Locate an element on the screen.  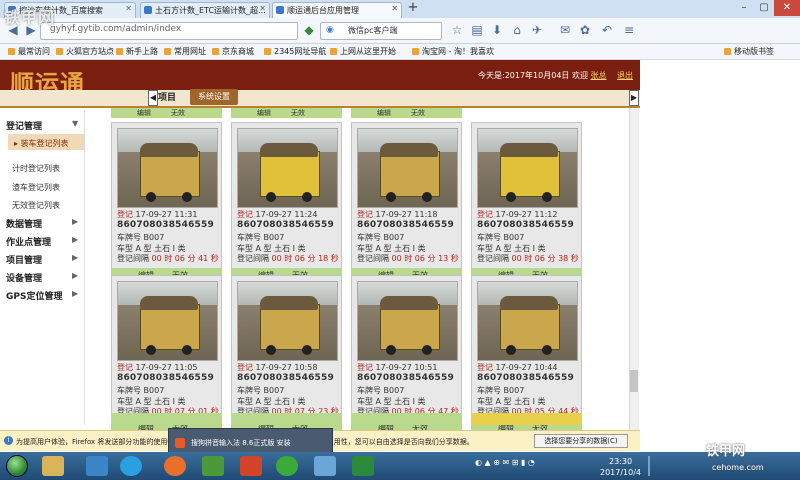
ime-install-popup: 搜狗拼音输入法 8.6正式版 安装 is located at coordinates (250, 441).